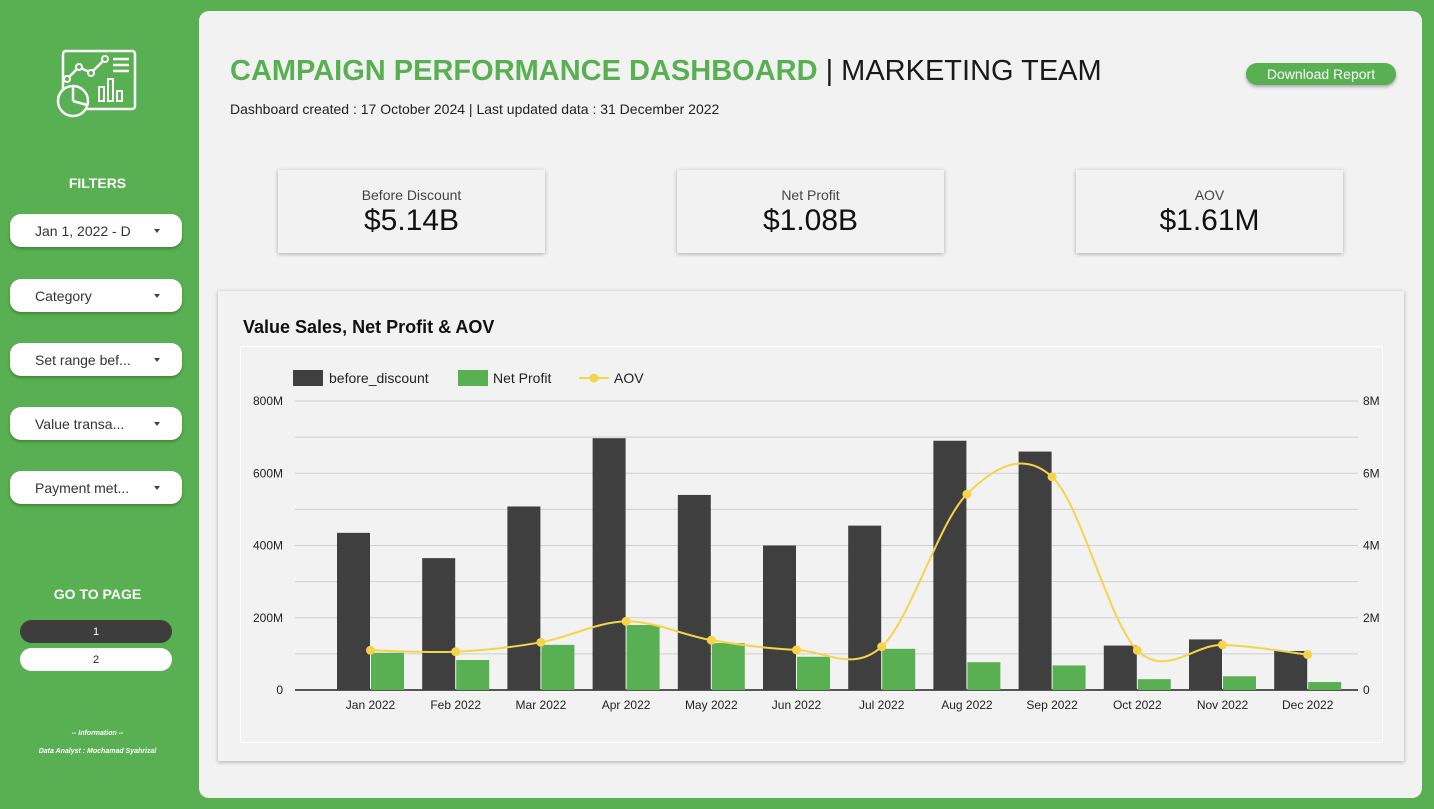 This screenshot has height=809, width=1434. I want to click on date-range-filter: Jan 1, 2022 - D, so click(96, 230).